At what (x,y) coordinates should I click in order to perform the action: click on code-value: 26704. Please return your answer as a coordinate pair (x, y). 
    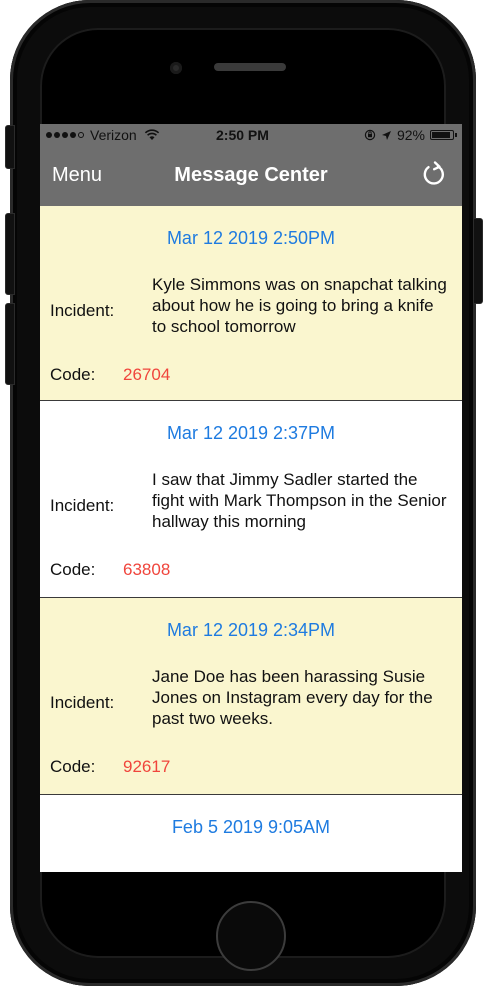
    Looking at the image, I should click on (147, 374).